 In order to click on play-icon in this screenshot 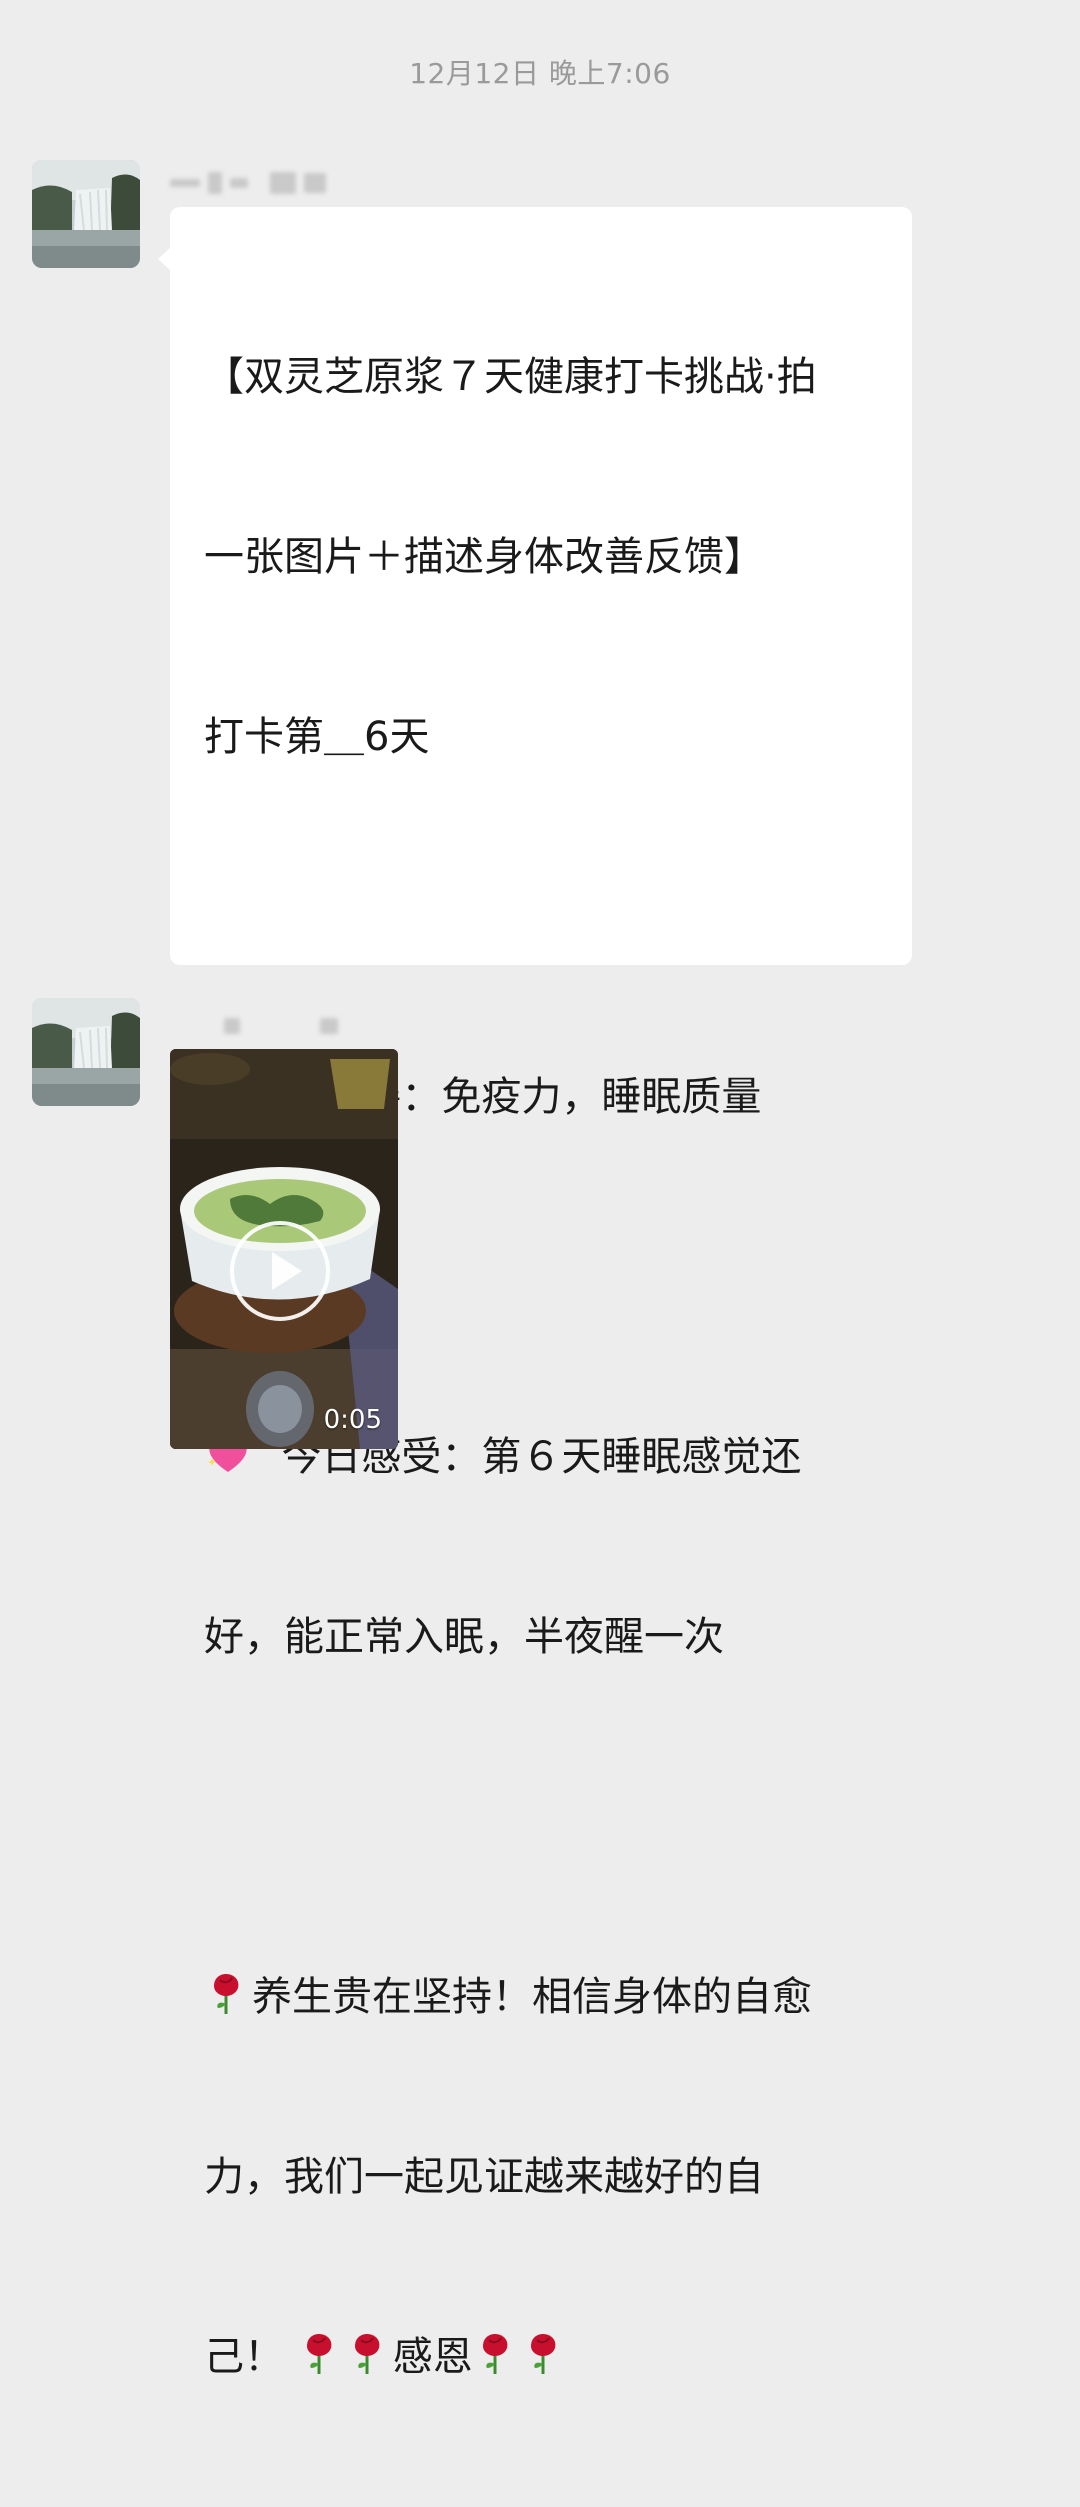, I will do `click(280, 1271)`.